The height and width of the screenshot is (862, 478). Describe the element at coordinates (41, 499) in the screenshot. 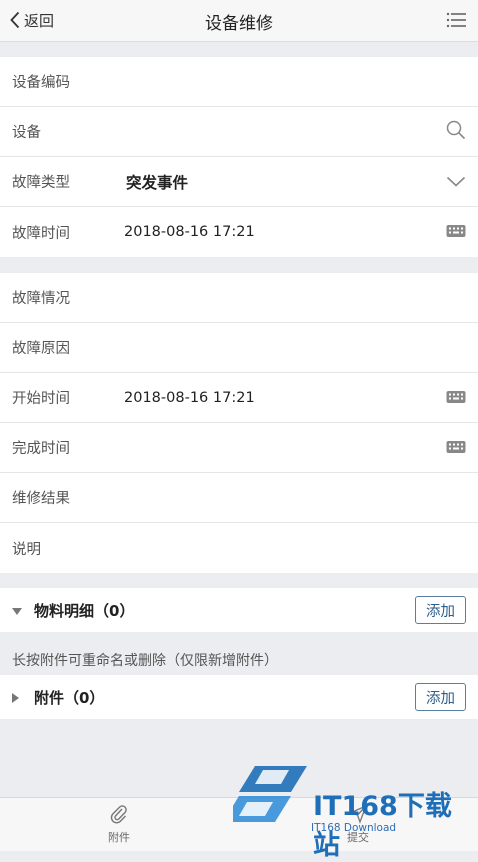

I see `result-label: 维修结果` at that location.